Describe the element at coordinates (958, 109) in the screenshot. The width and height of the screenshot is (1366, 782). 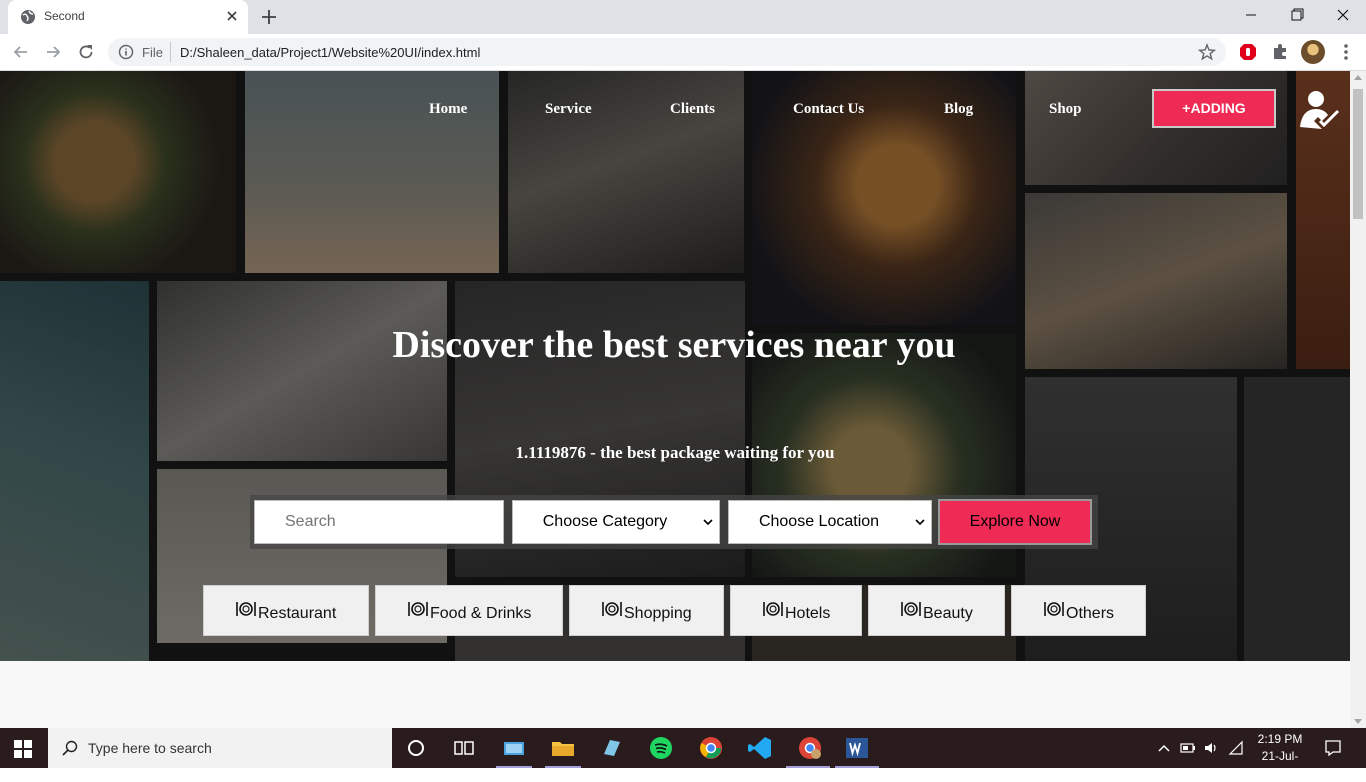
I see `nav-blog: Blog` at that location.